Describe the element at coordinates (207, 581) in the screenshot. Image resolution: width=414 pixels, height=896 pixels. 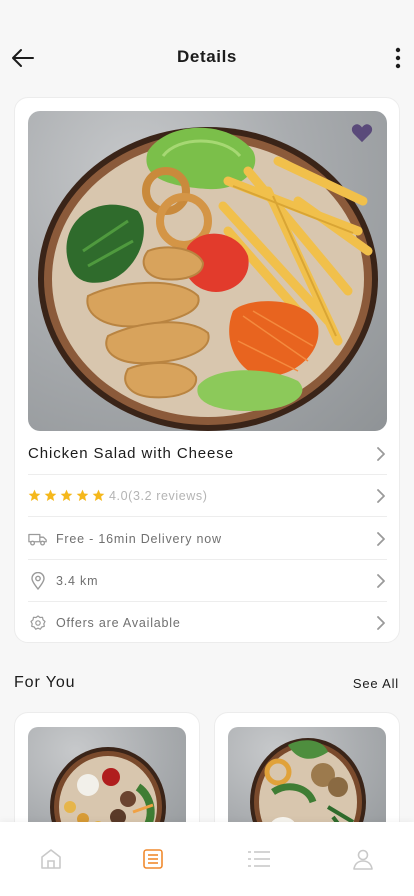
I see `distance-row: 3.4 km` at that location.